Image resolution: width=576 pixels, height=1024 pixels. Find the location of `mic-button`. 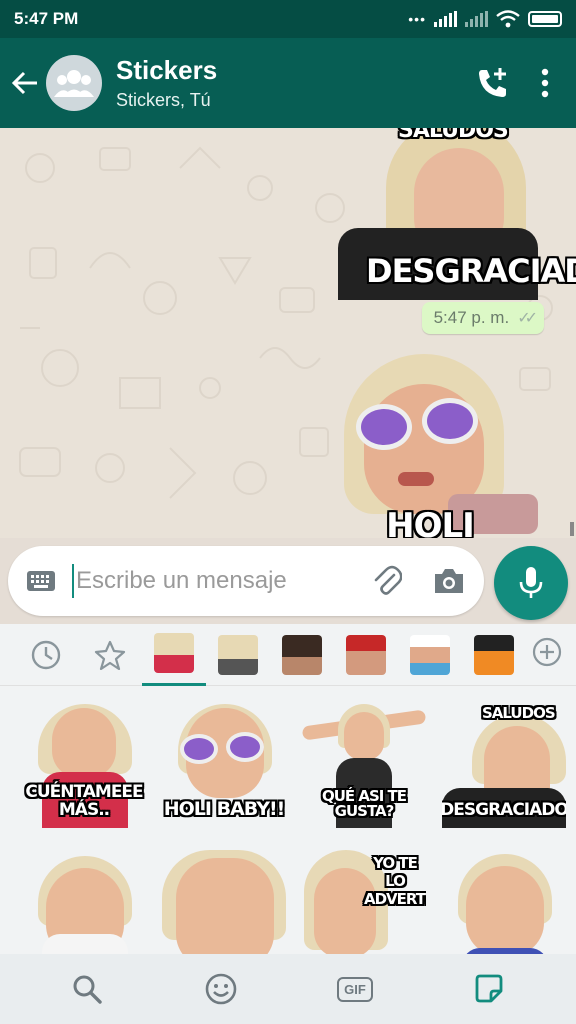

mic-button is located at coordinates (531, 583).